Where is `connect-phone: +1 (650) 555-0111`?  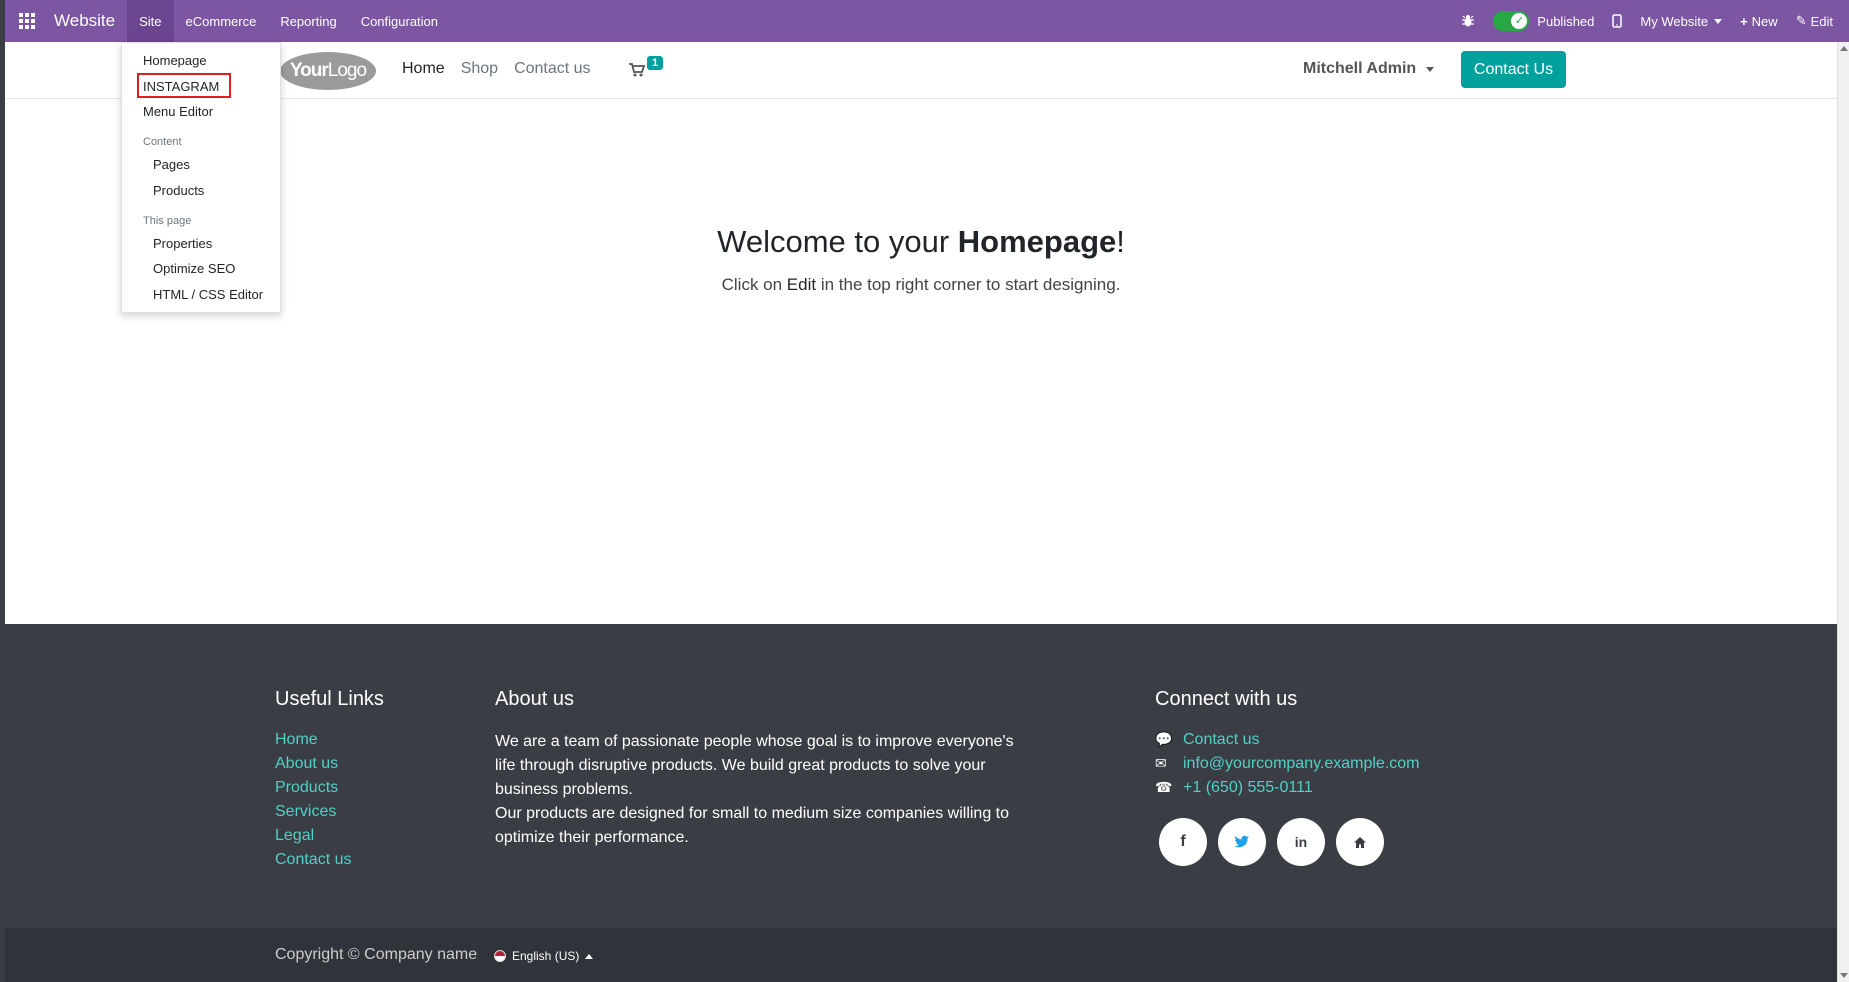 connect-phone: +1 (650) 555-0111 is located at coordinates (1248, 787).